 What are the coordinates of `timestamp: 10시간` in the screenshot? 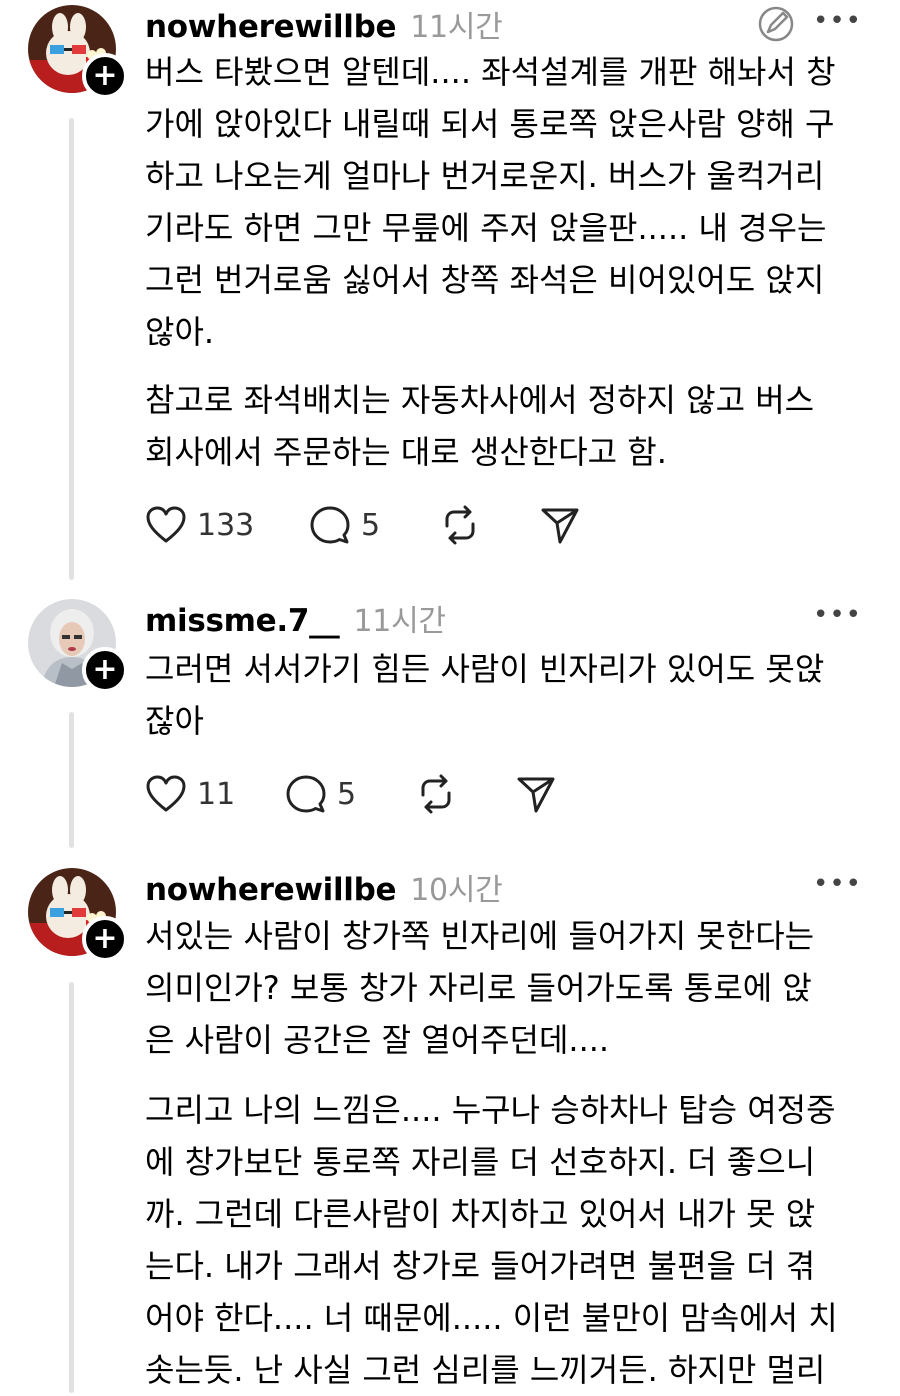 It's located at (456, 890).